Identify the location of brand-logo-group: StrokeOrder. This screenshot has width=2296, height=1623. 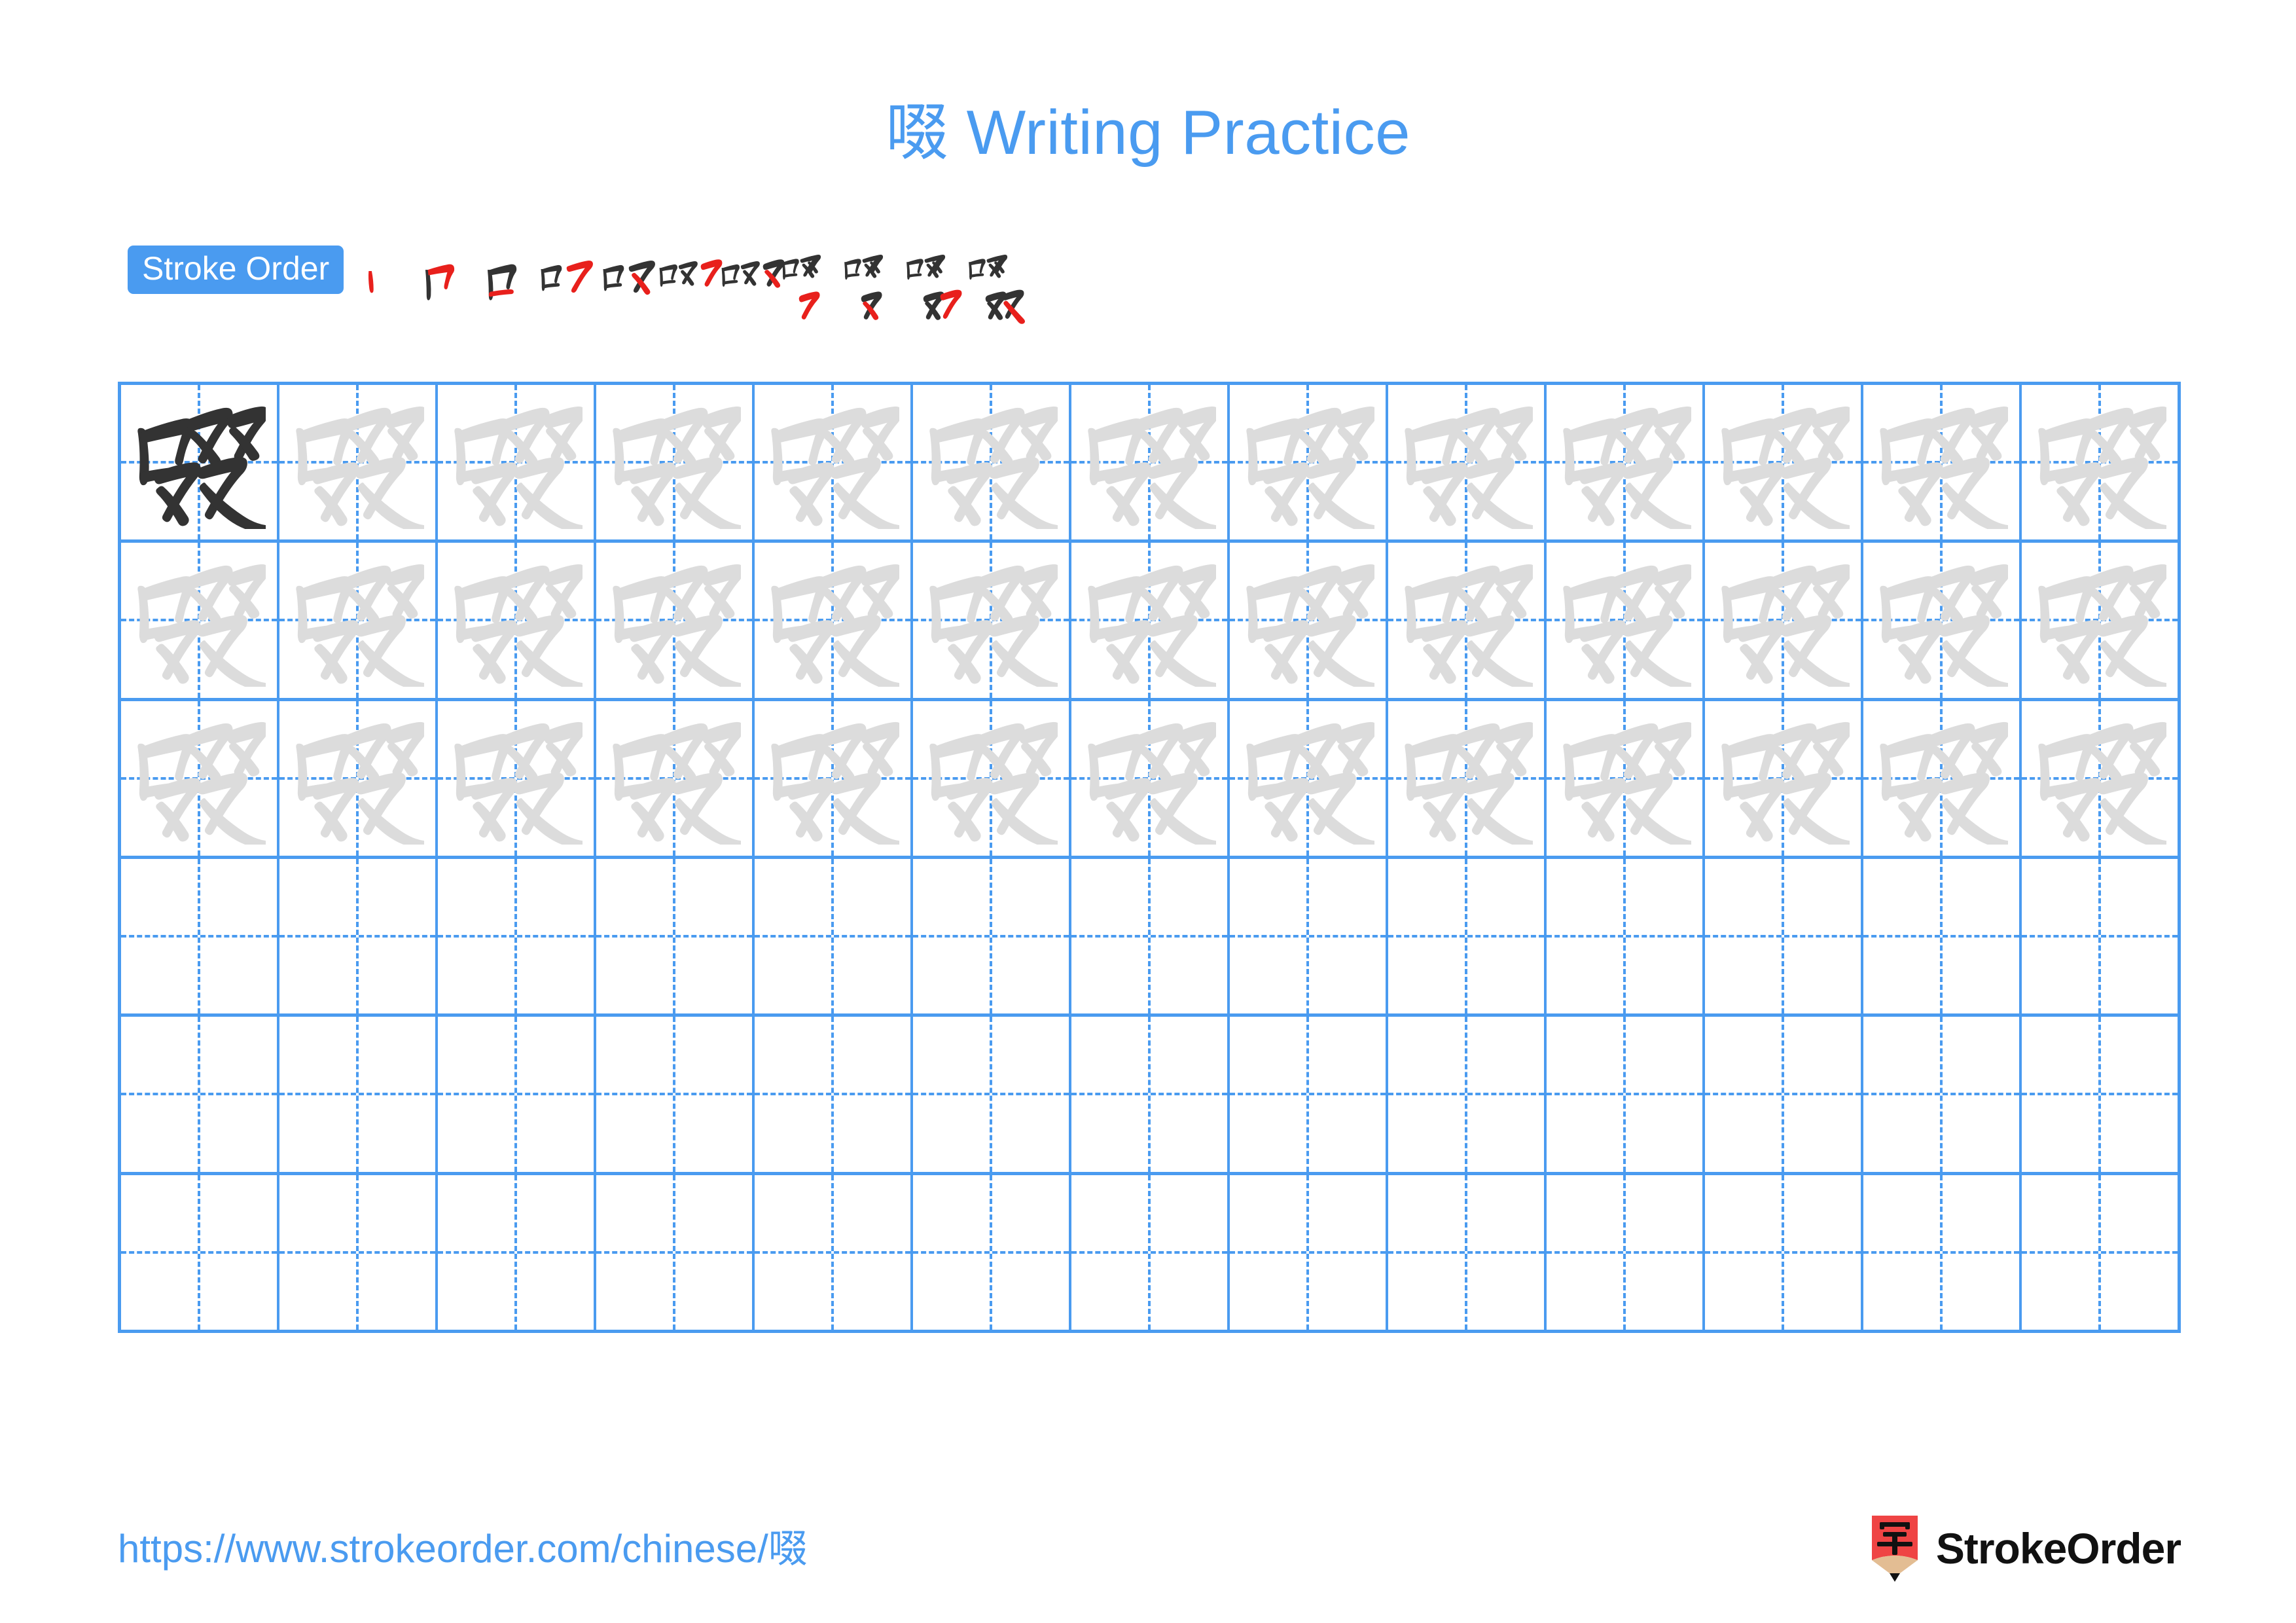
(2024, 1548).